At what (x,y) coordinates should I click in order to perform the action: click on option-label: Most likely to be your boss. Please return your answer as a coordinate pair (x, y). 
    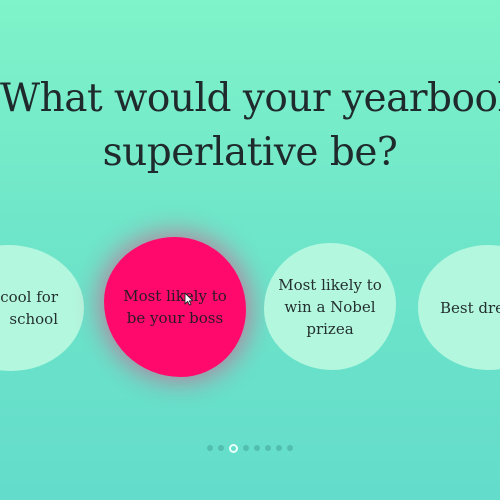
    Looking at the image, I should click on (175, 307).